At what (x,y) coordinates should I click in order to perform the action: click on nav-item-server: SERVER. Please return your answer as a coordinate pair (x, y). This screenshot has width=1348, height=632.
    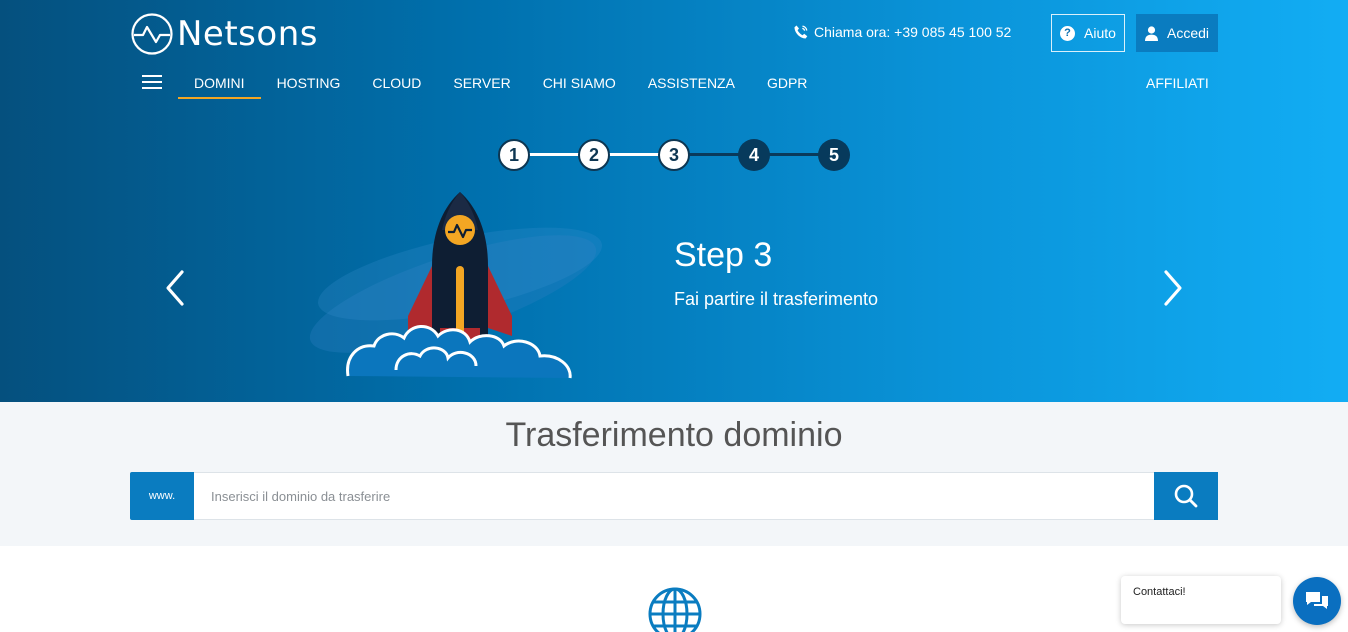
    Looking at the image, I should click on (481, 83).